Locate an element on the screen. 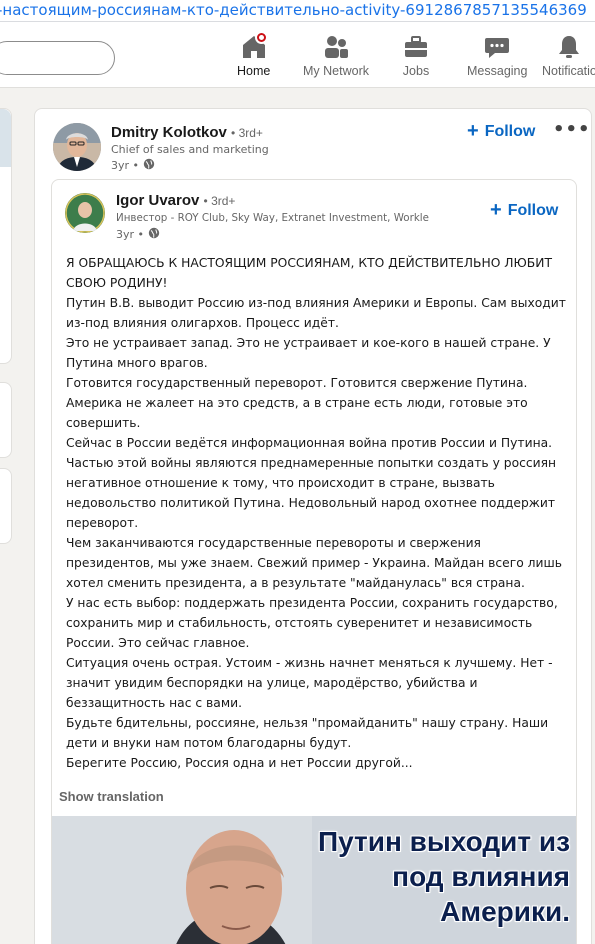 The height and width of the screenshot is (944, 595). shared-connection-degree: • 3rd+ is located at coordinates (219, 201).